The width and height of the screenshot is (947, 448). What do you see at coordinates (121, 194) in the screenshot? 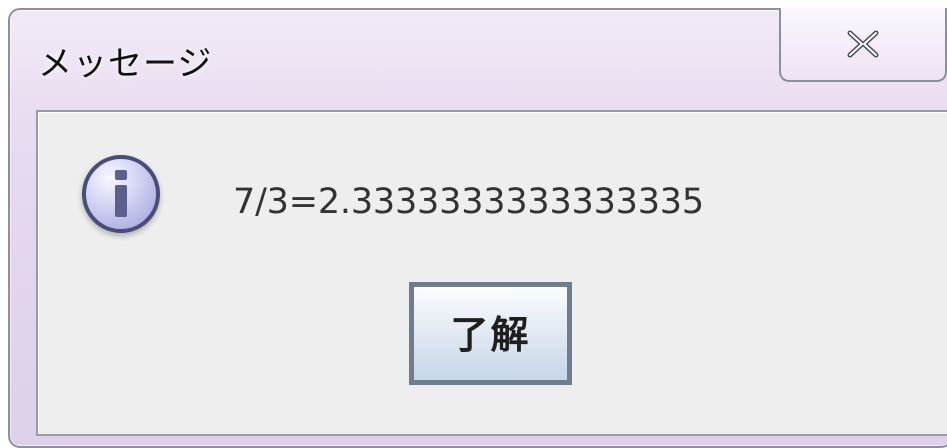
I see `information-icon` at bounding box center [121, 194].